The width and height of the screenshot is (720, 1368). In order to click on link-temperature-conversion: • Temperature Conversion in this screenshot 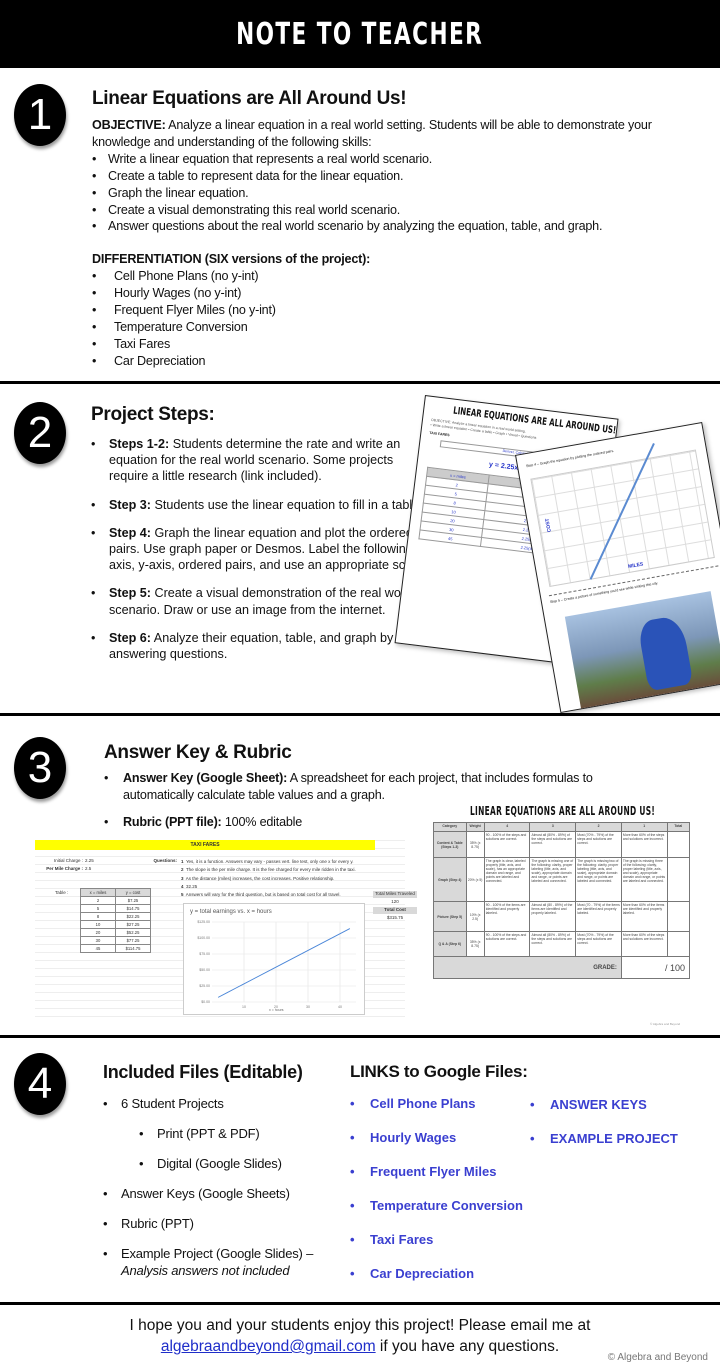, I will do `click(436, 1215)`.